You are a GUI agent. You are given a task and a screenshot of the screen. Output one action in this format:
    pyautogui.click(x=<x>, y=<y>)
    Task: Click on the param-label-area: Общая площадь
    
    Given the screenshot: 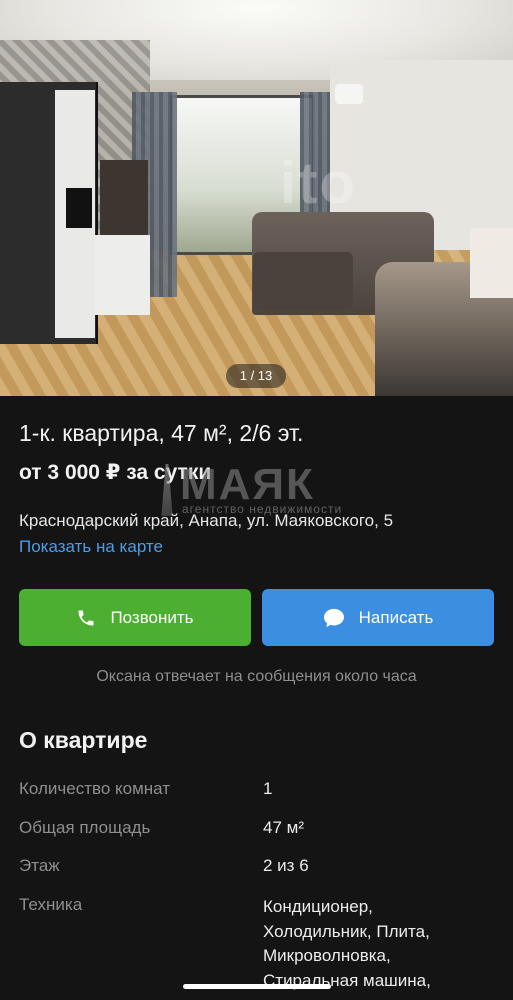 What is the action you would take?
    pyautogui.click(x=85, y=827)
    